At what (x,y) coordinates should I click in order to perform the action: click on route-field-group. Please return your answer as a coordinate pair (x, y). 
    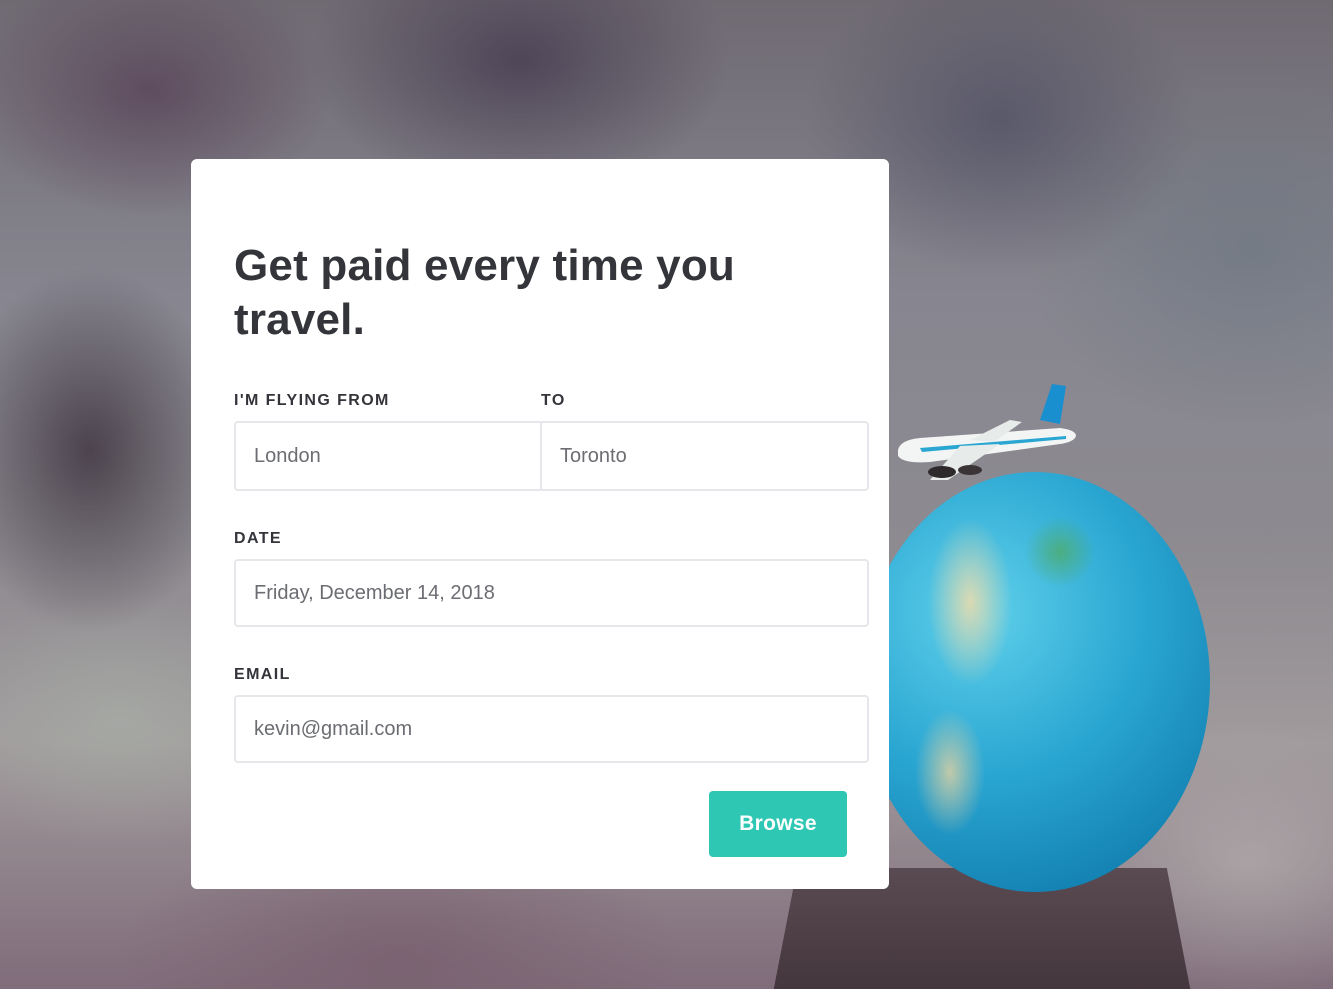
    Looking at the image, I should click on (551, 456).